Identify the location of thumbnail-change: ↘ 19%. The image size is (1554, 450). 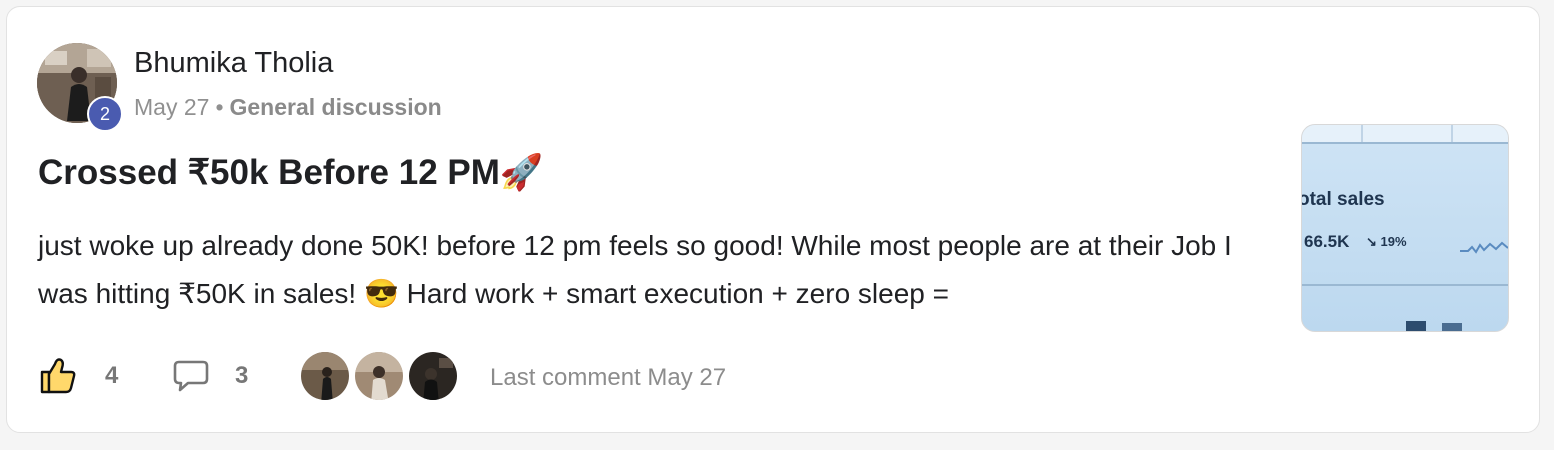
(1386, 241).